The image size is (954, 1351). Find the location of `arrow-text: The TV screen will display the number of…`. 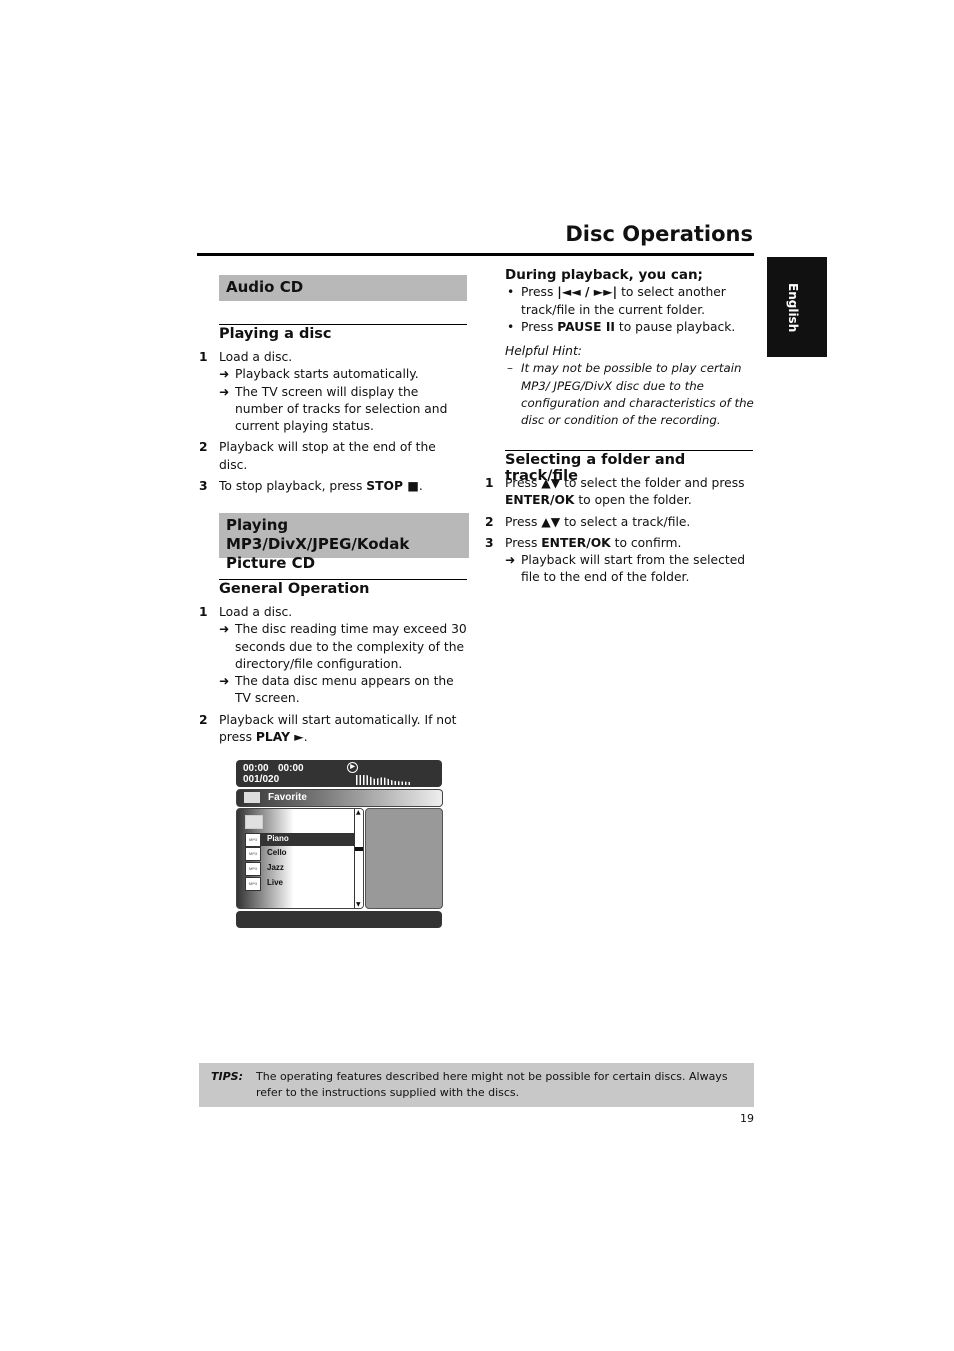

arrow-text: The TV screen will display the number of… is located at coordinates (341, 409).